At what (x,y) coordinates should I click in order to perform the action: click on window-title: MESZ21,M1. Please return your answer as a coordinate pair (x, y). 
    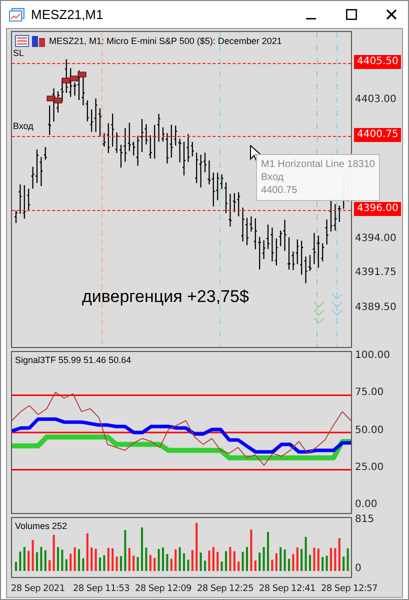
    Looking at the image, I should click on (67, 14).